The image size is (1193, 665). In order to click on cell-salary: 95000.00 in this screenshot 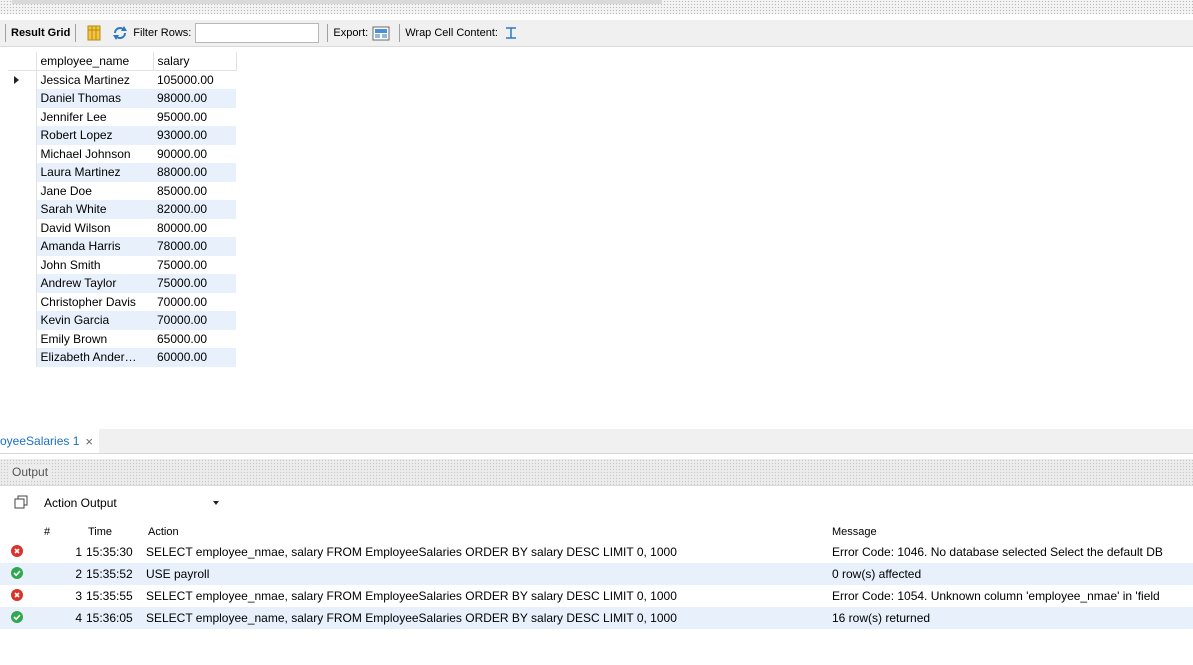, I will do `click(194, 116)`.